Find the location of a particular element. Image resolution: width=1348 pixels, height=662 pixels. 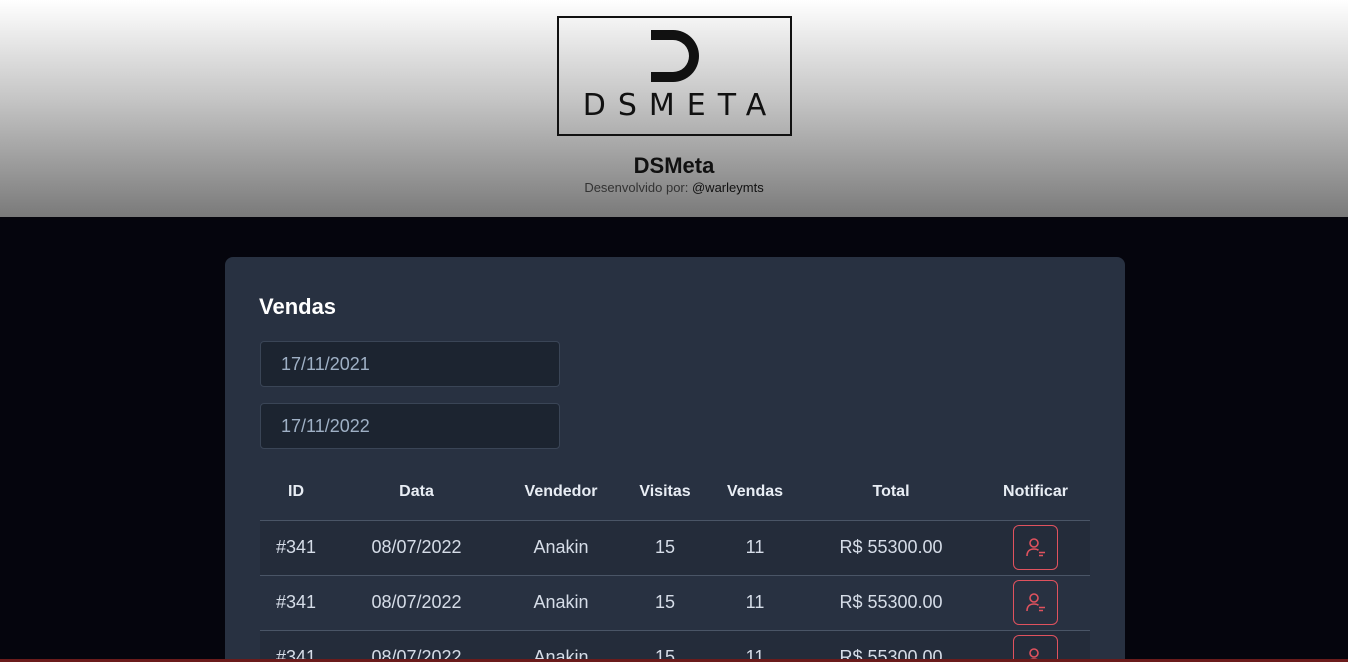

min-date-input is located at coordinates (410, 364).